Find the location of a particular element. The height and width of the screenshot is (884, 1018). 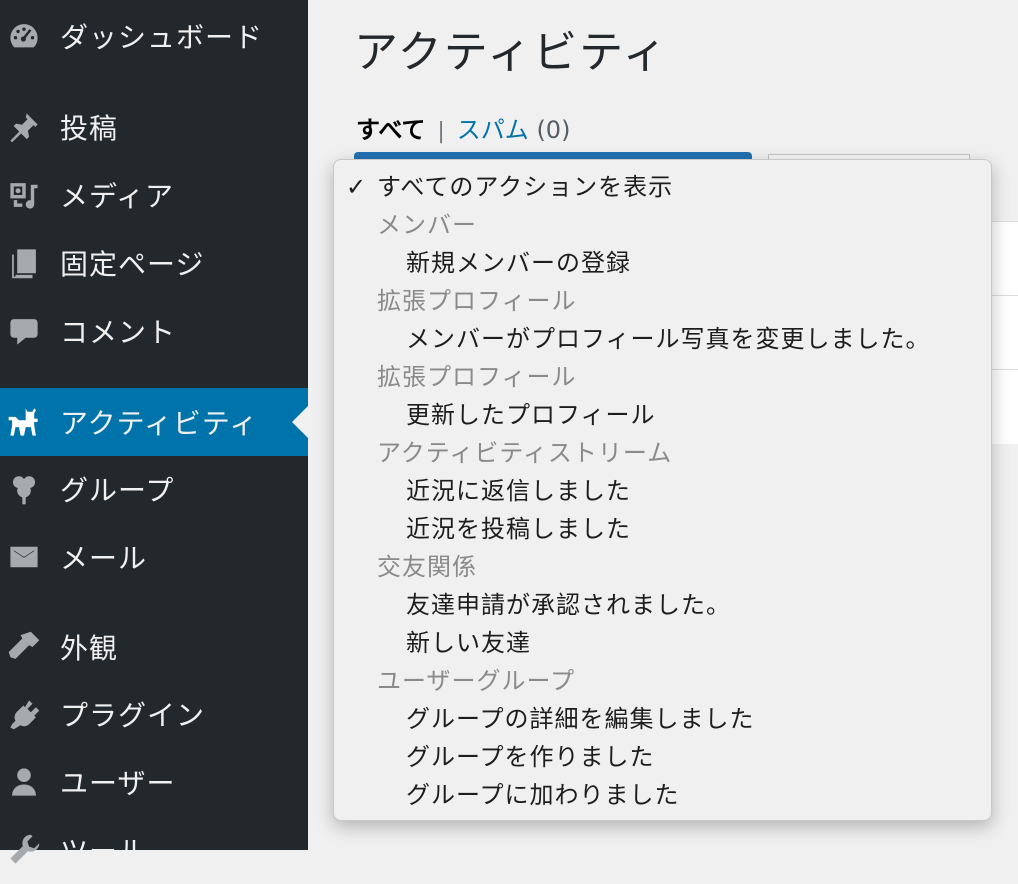

sidebar-item-activity: アクティビティ is located at coordinates (154, 422).